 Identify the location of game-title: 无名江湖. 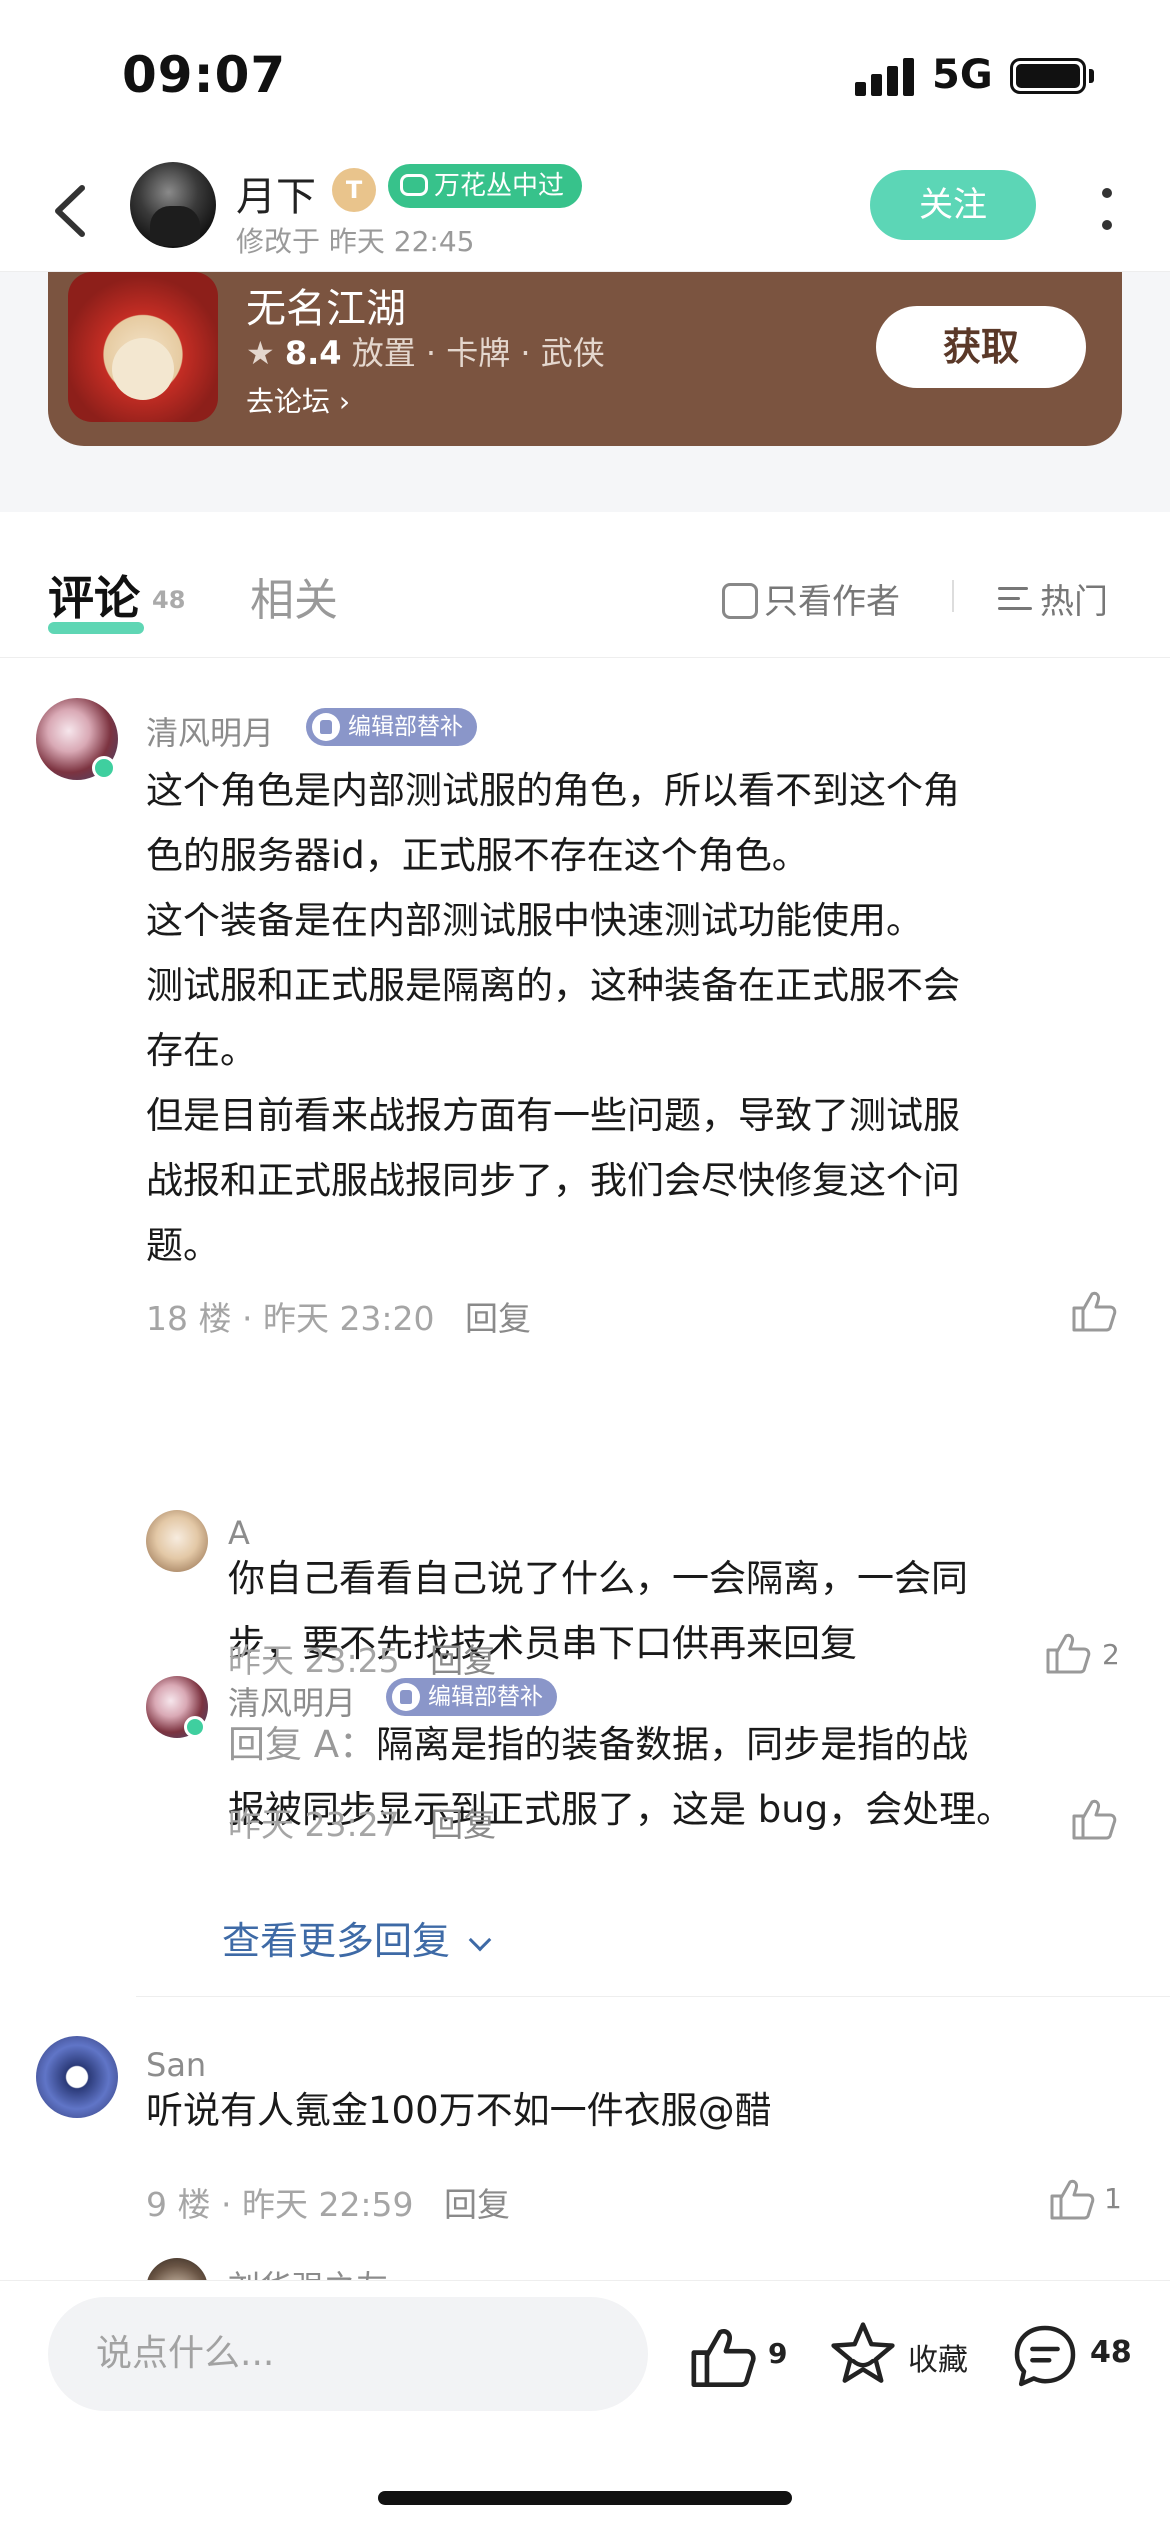
(326, 309).